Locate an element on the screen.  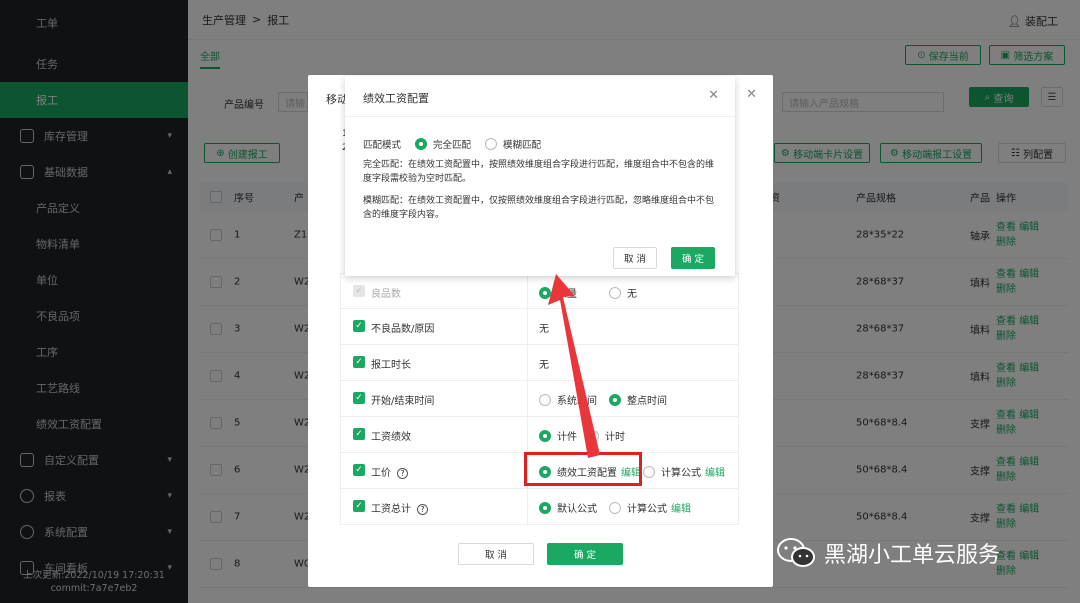
arrow-annotation is located at coordinates (574, 366).